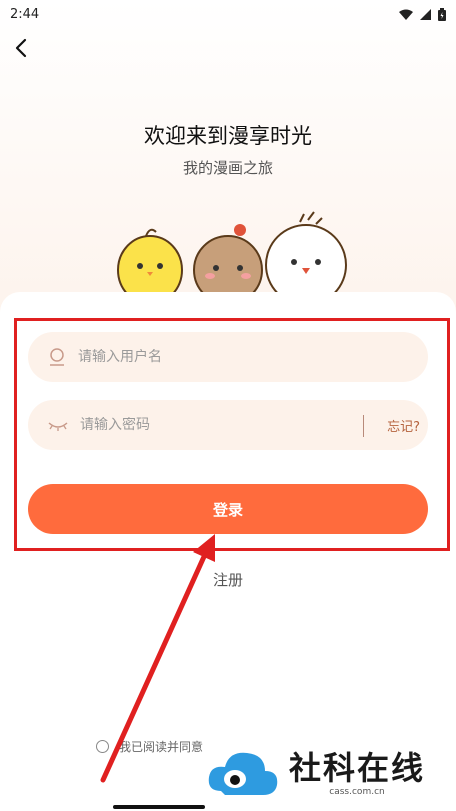 This screenshot has width=456, height=811. Describe the element at coordinates (159, 807) in the screenshot. I see `home-indicator` at that location.